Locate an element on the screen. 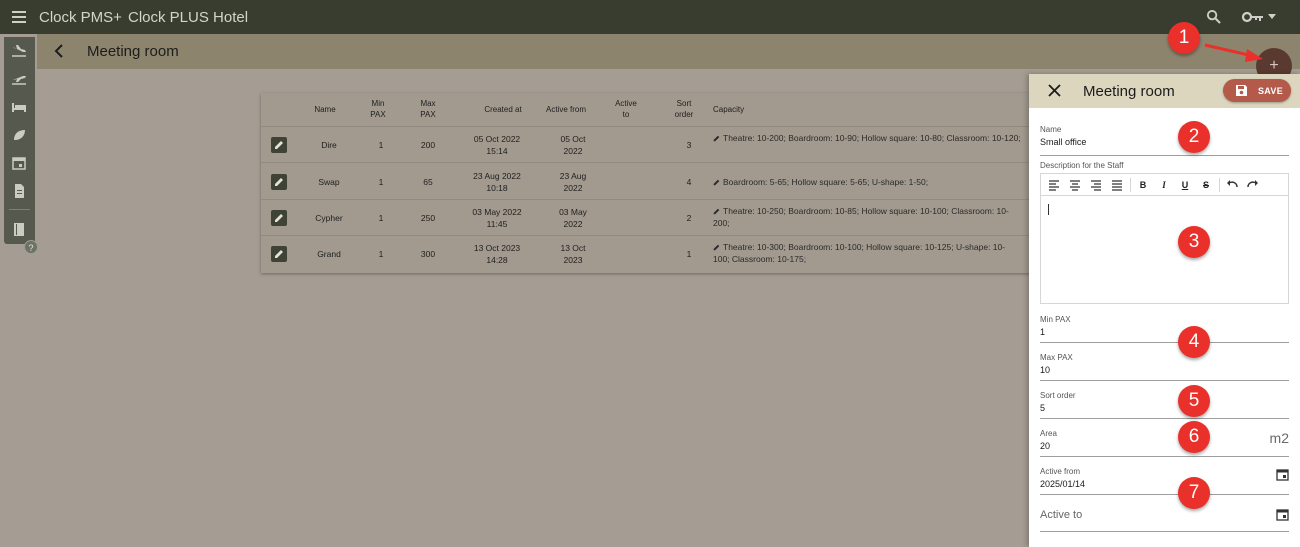  cell-active-from-date: 05 Oct is located at coordinates (573, 139).